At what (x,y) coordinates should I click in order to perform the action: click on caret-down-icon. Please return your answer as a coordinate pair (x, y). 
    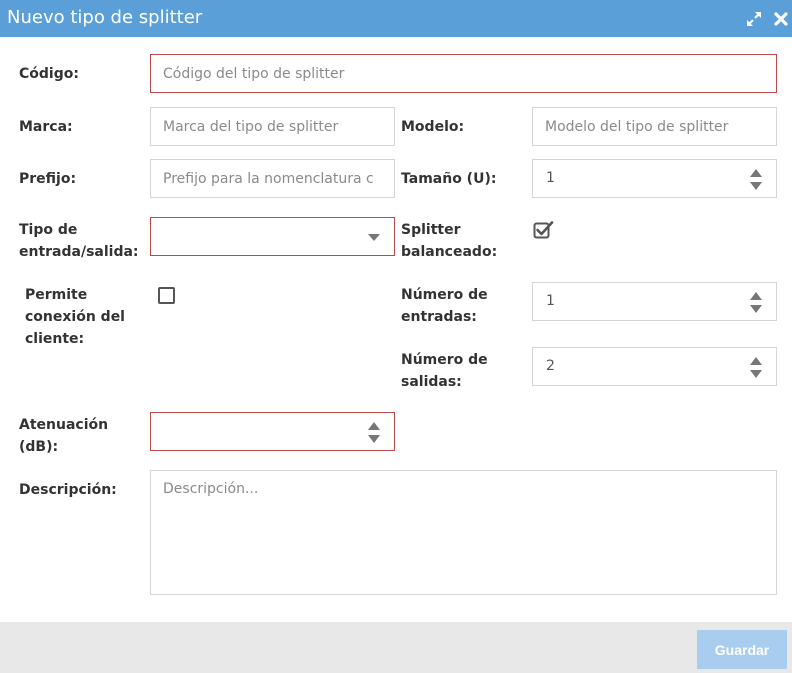
    Looking at the image, I should click on (374, 237).